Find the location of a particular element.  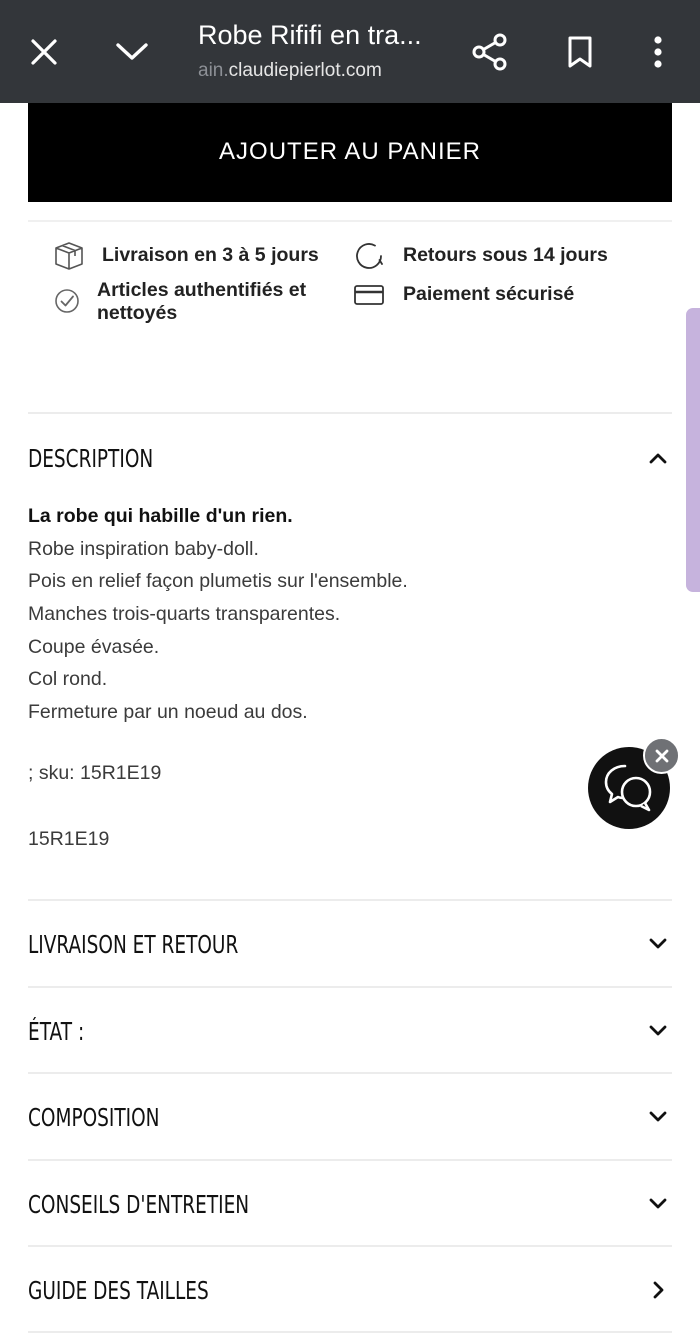

box-icon is located at coordinates (69, 255).